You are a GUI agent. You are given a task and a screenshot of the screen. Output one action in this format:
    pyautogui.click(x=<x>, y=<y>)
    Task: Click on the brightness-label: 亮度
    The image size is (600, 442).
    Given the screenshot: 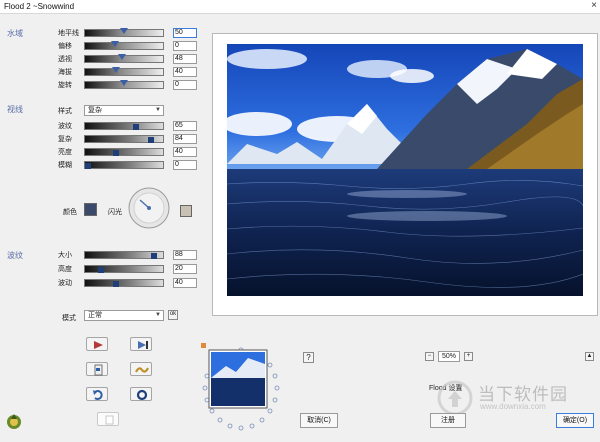 What is the action you would take?
    pyautogui.click(x=65, y=152)
    